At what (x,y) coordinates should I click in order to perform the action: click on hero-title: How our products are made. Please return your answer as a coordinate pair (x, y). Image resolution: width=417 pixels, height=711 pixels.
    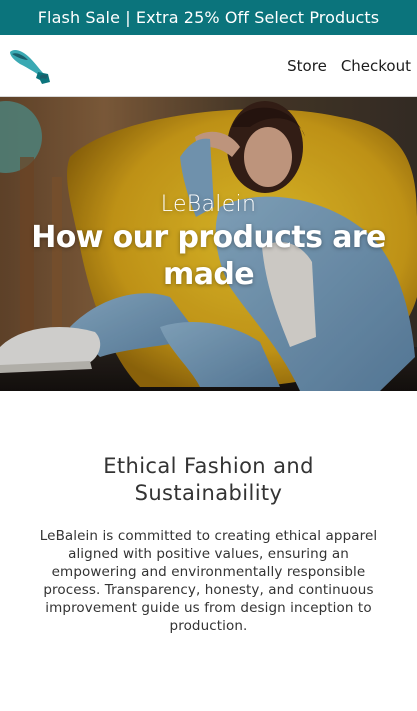
    Looking at the image, I should click on (208, 256).